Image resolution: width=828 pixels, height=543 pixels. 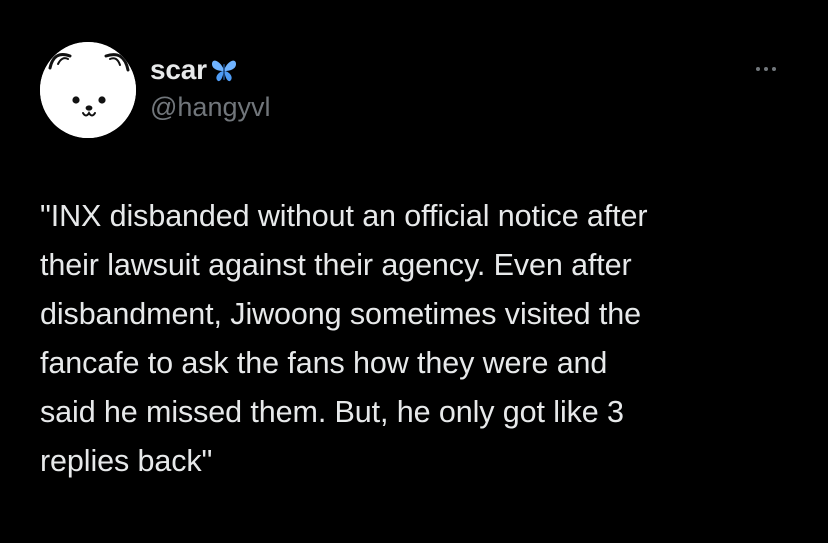 What do you see at coordinates (210, 88) in the screenshot?
I see `tweet-header: scar @hangyvl` at bounding box center [210, 88].